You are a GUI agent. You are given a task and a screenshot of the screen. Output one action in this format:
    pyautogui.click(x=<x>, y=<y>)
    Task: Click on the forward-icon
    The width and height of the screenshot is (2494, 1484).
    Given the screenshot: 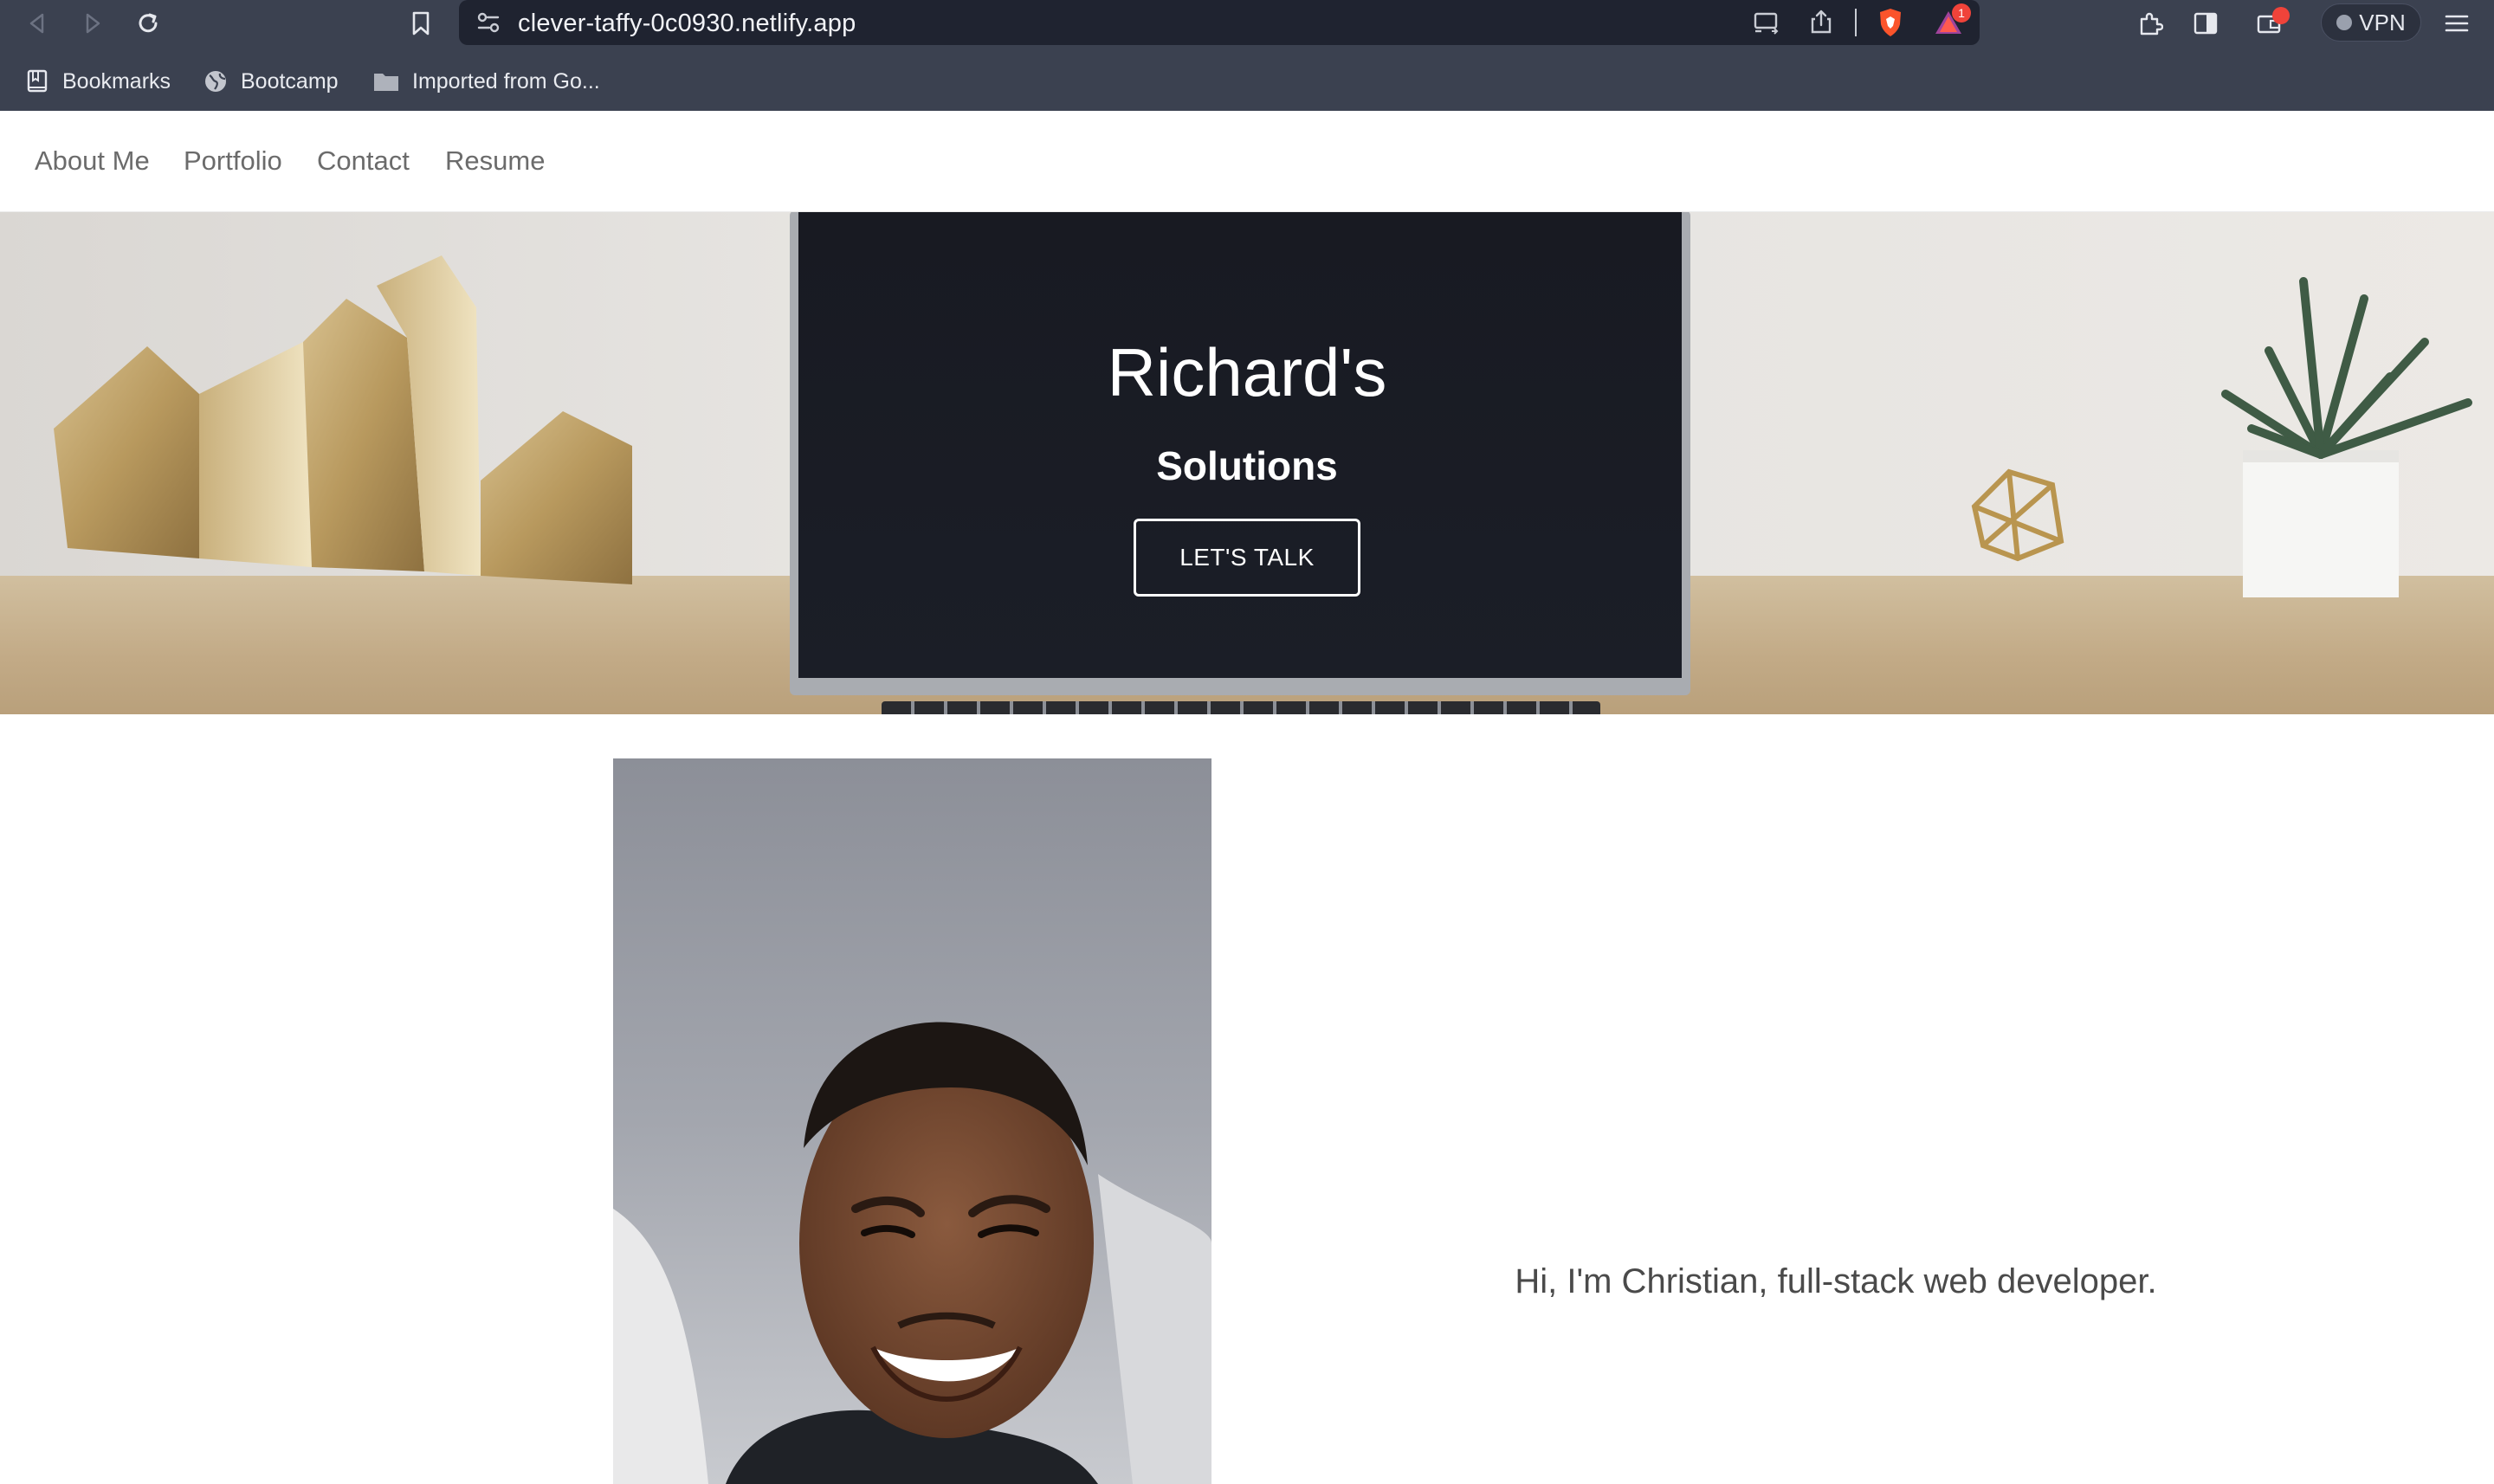 What is the action you would take?
    pyautogui.click(x=93, y=23)
    